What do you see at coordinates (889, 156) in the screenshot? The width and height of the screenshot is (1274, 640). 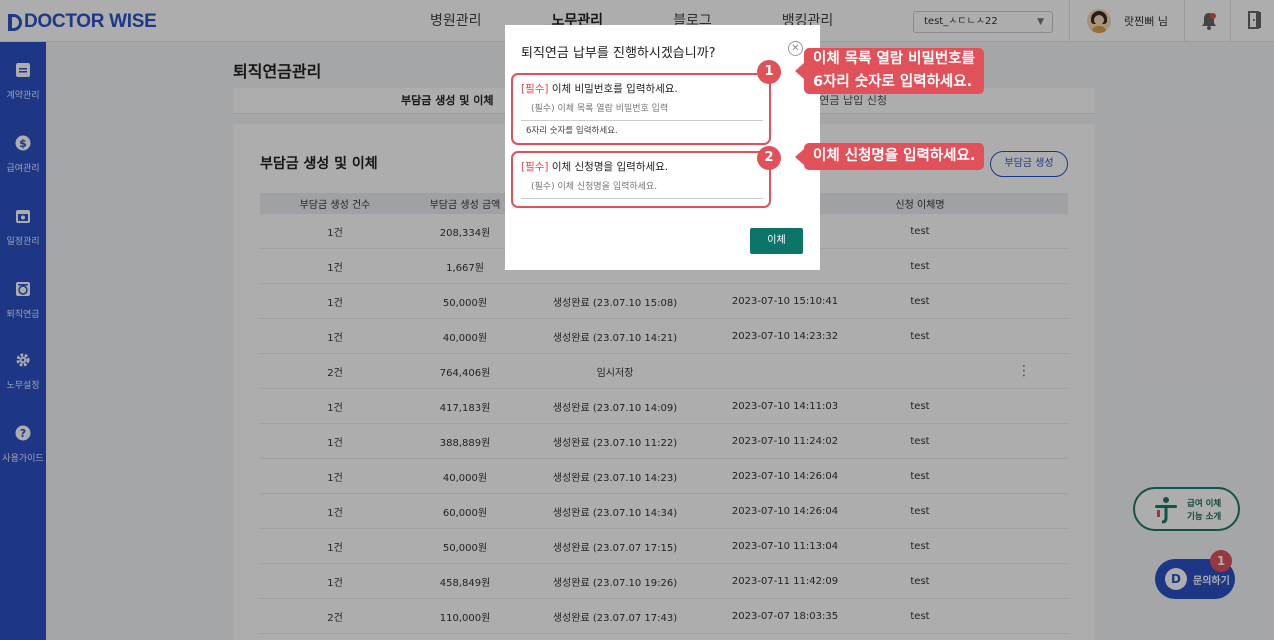 I see `annotation-callout-2: 이체 신청명을 입력하세요.` at bounding box center [889, 156].